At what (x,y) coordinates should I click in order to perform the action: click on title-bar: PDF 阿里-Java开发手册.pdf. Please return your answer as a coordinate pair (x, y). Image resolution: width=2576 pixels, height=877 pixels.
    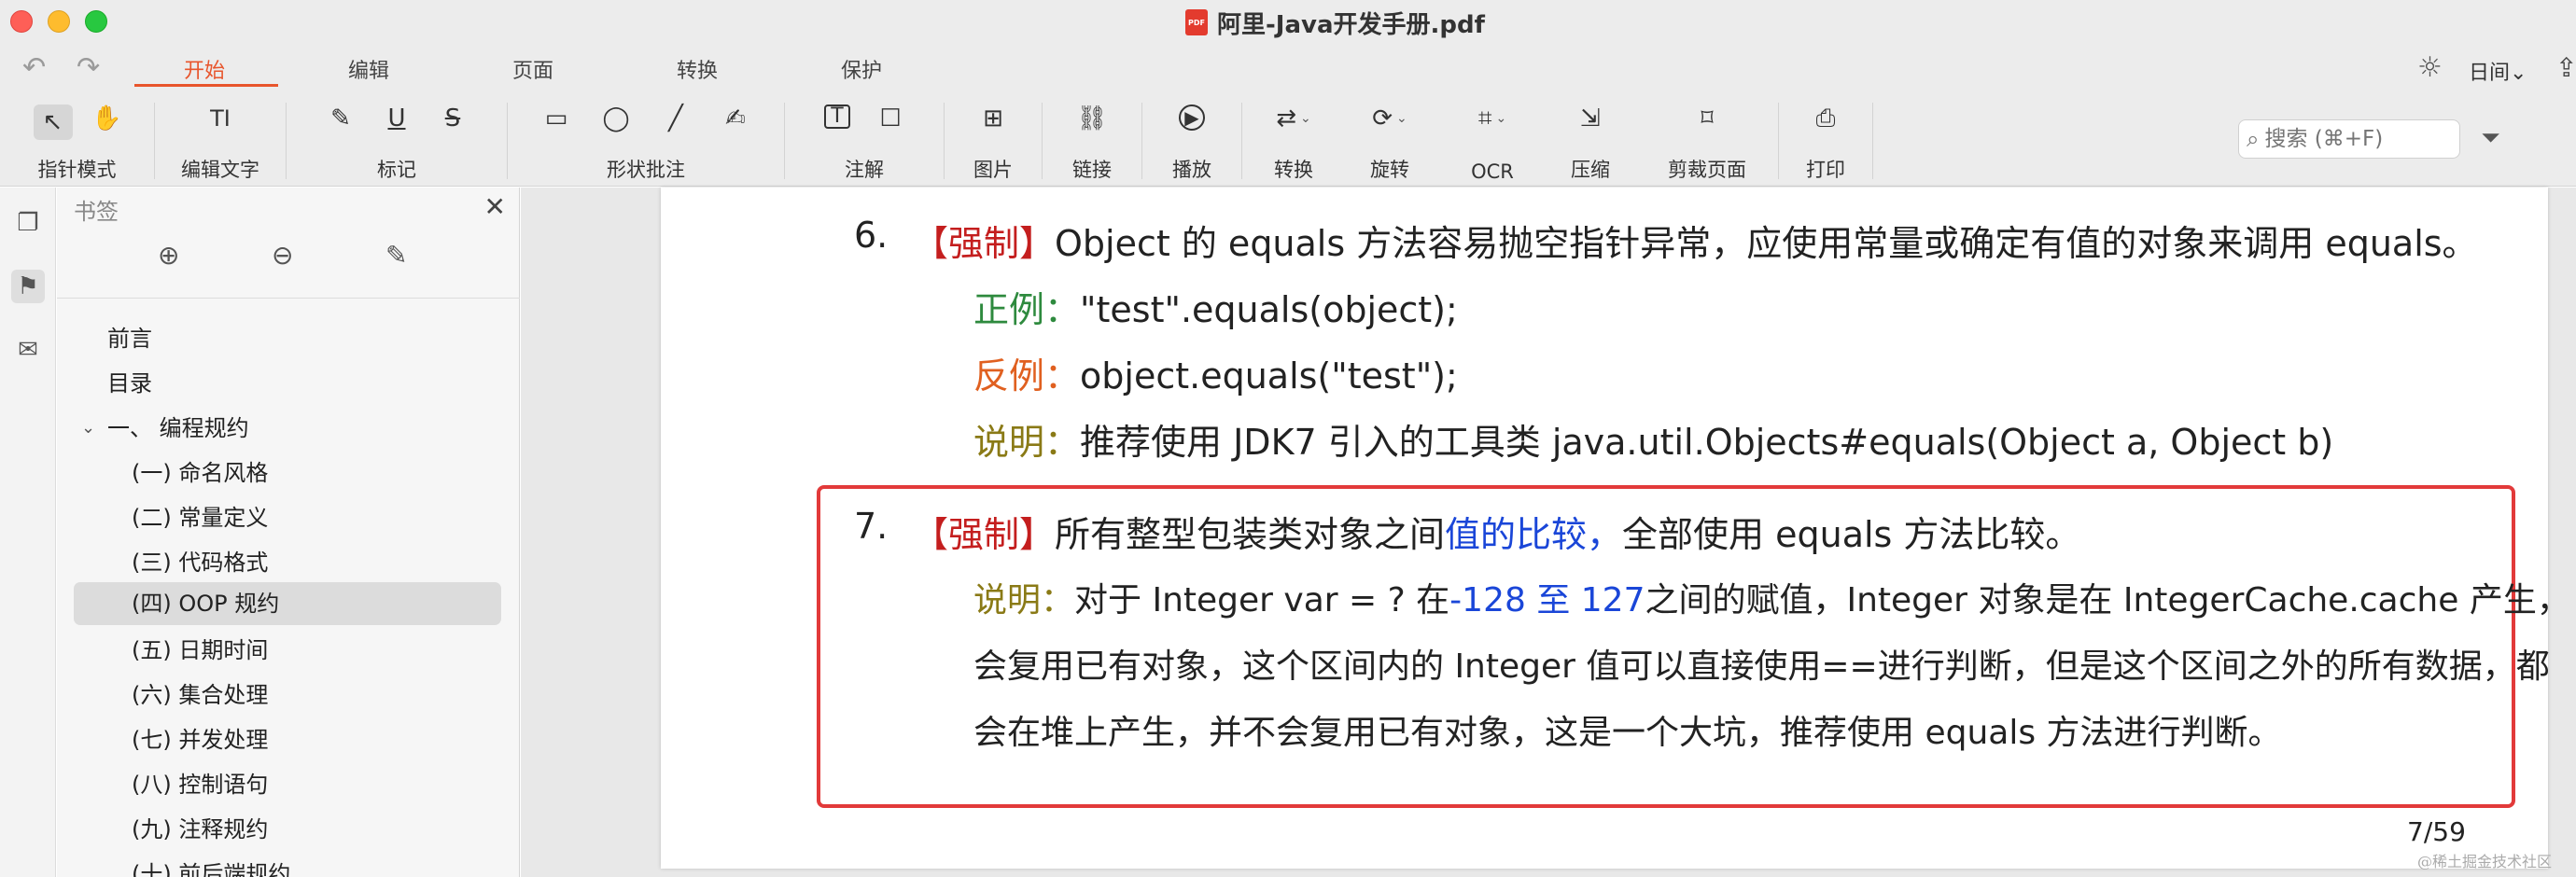
    Looking at the image, I should click on (1288, 23).